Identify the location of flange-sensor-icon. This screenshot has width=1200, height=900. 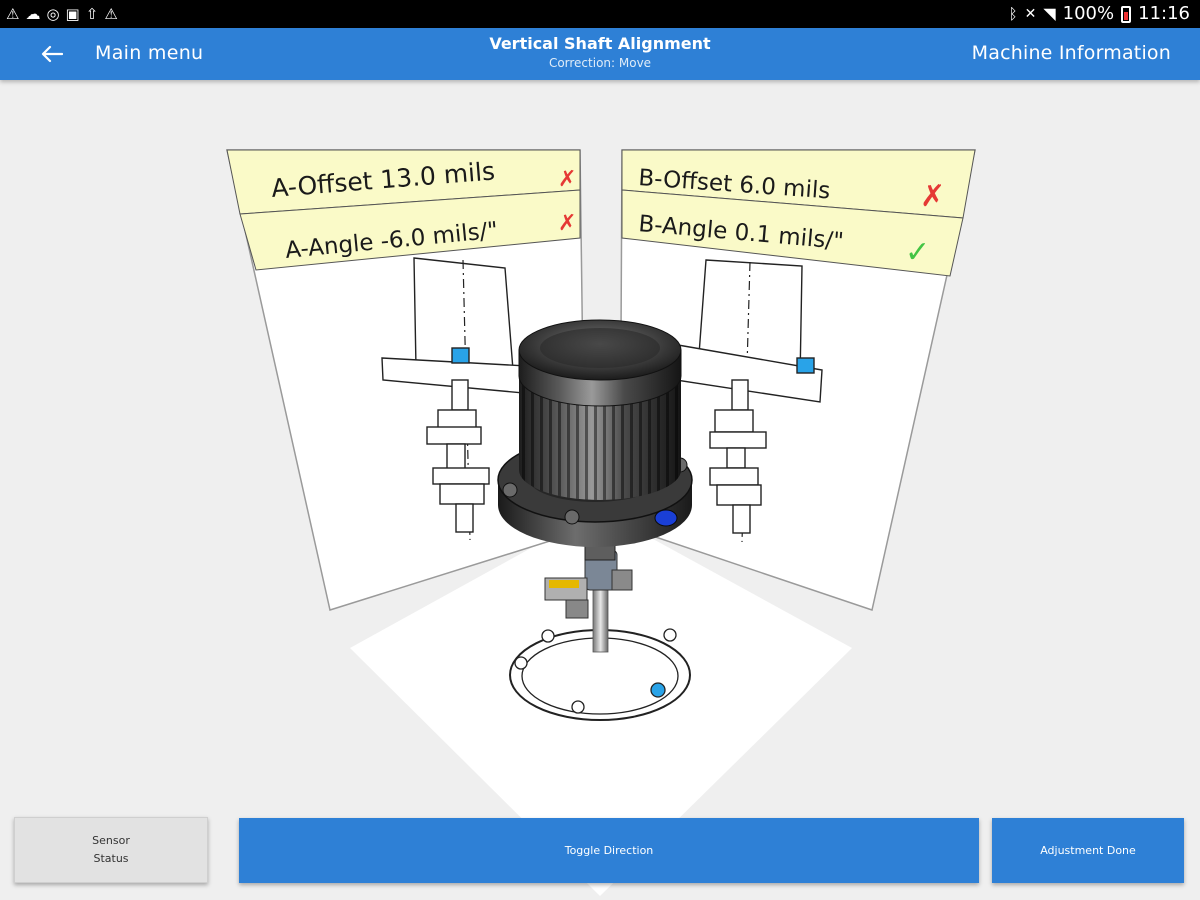
(666, 518).